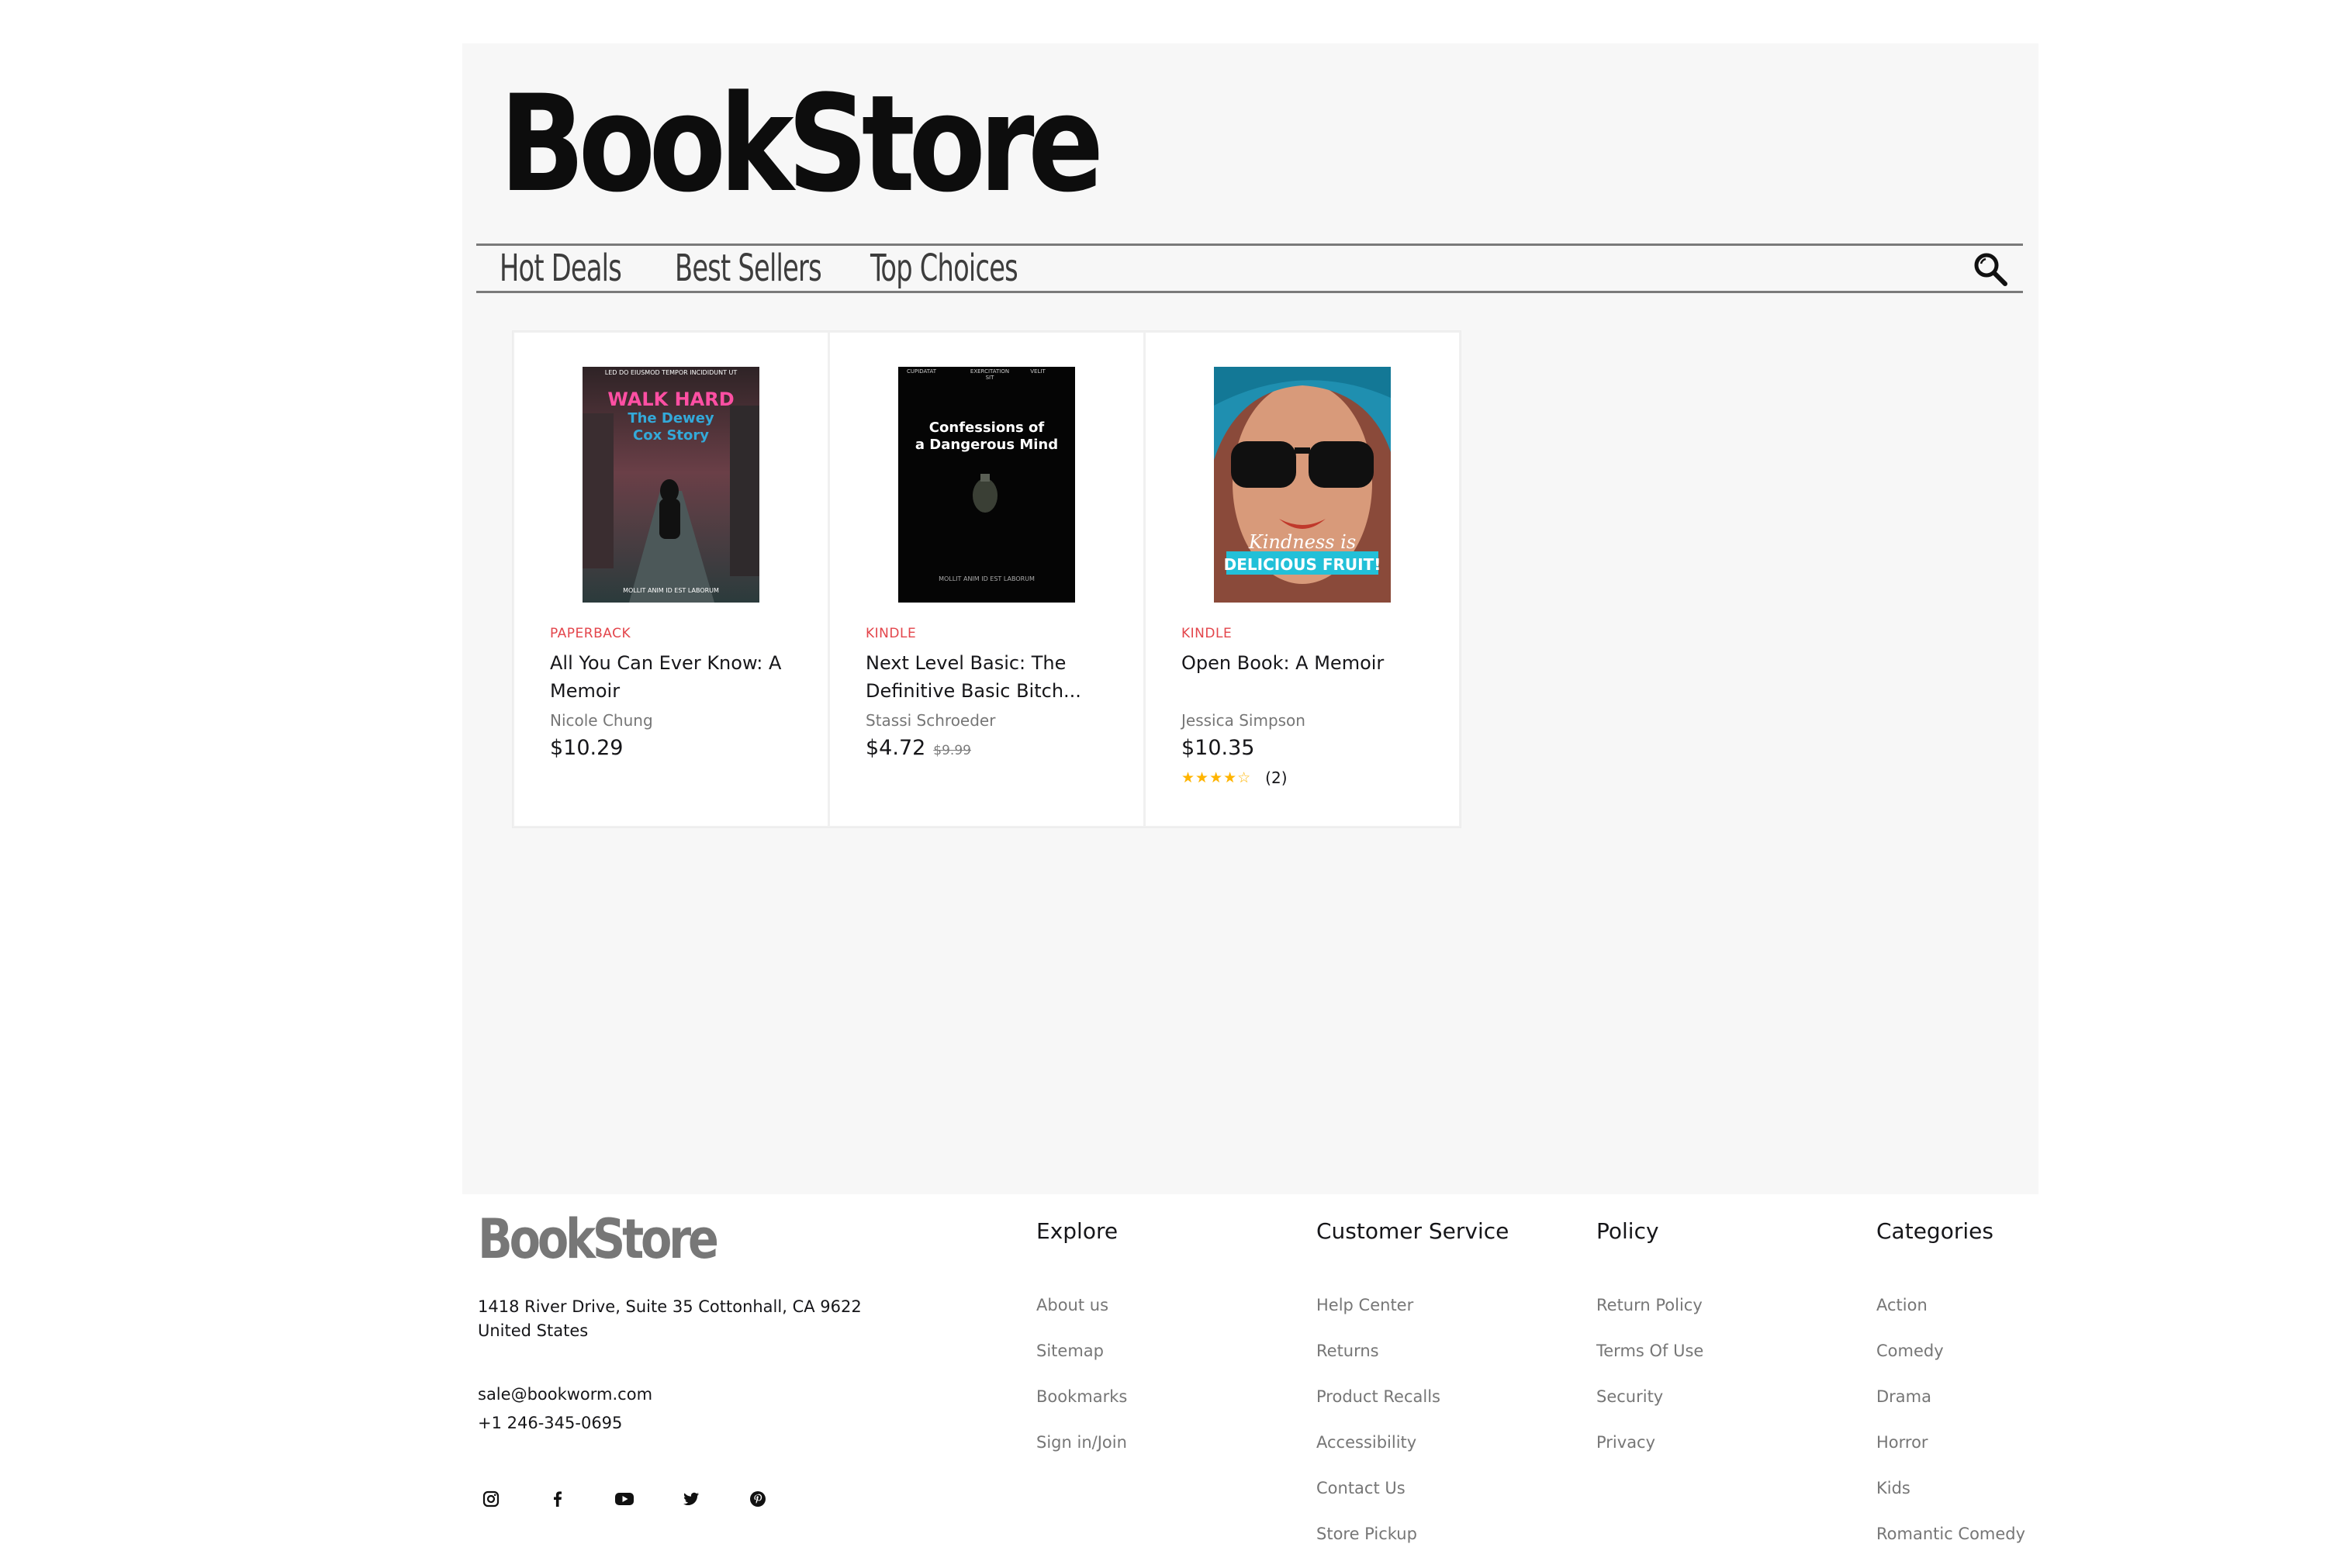 The width and height of the screenshot is (2327, 1568). I want to click on cover-text: Kindness is, so click(1302, 542).